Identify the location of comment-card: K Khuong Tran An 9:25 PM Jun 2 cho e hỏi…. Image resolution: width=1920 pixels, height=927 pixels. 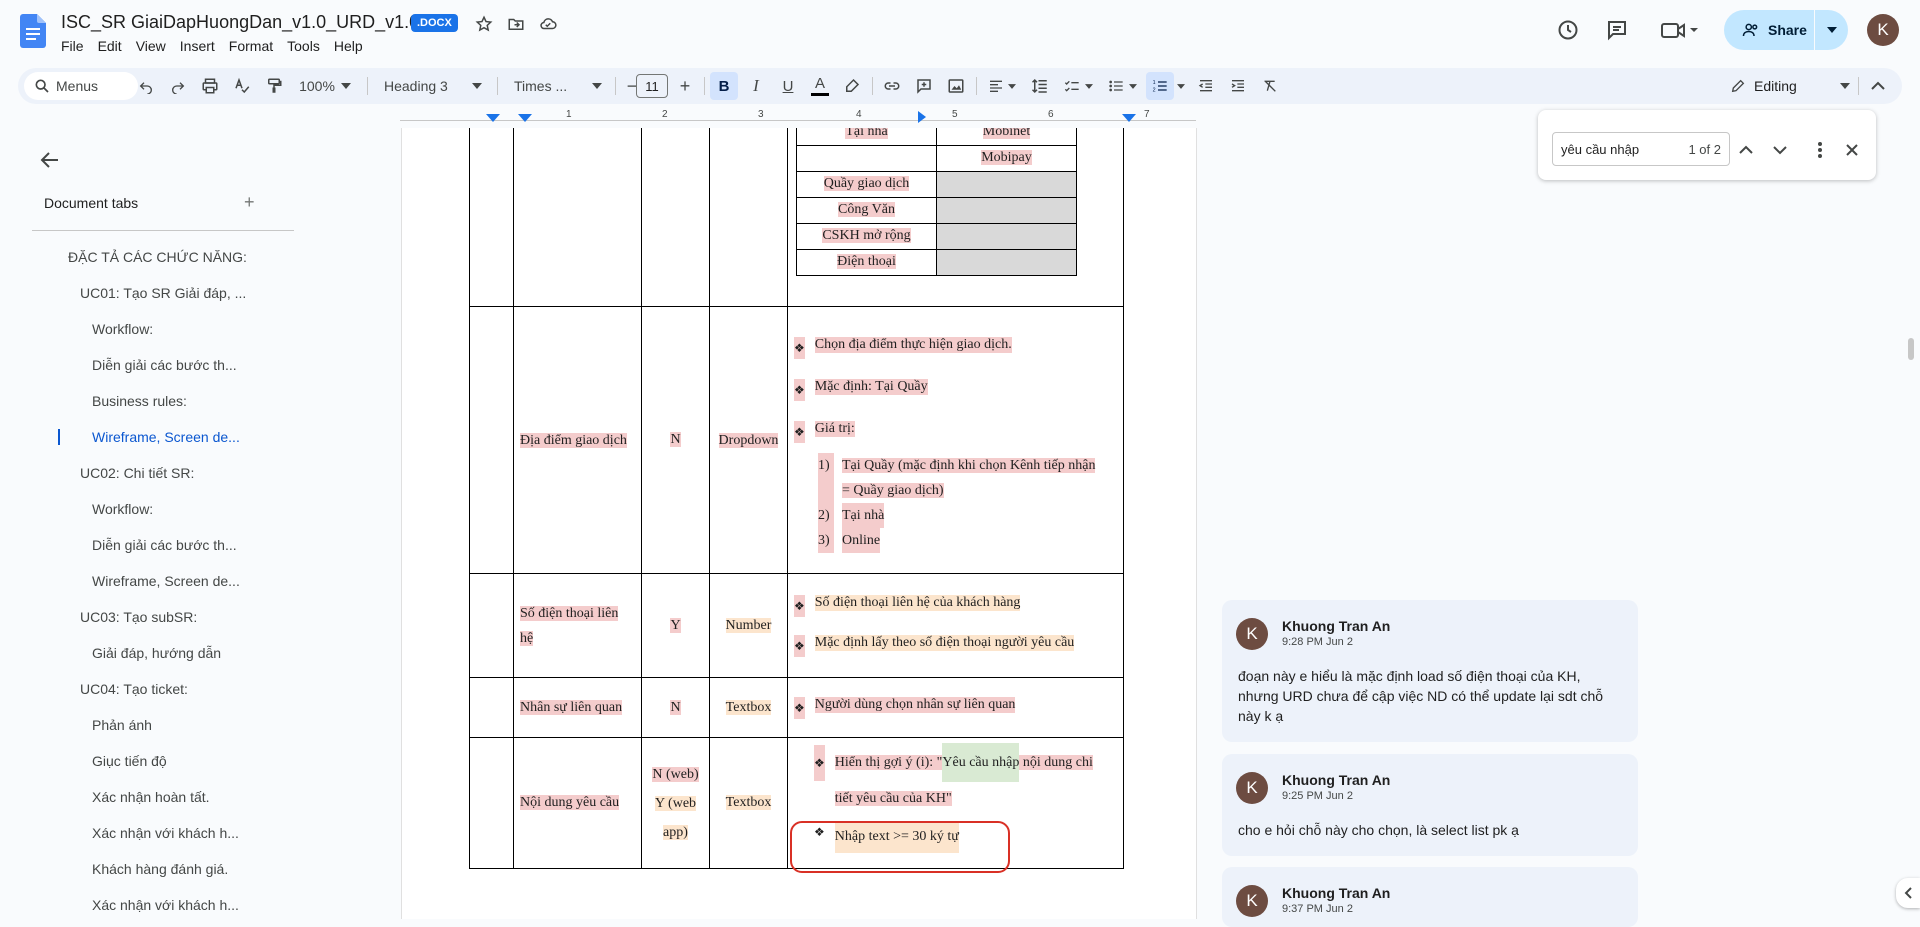
(1430, 805).